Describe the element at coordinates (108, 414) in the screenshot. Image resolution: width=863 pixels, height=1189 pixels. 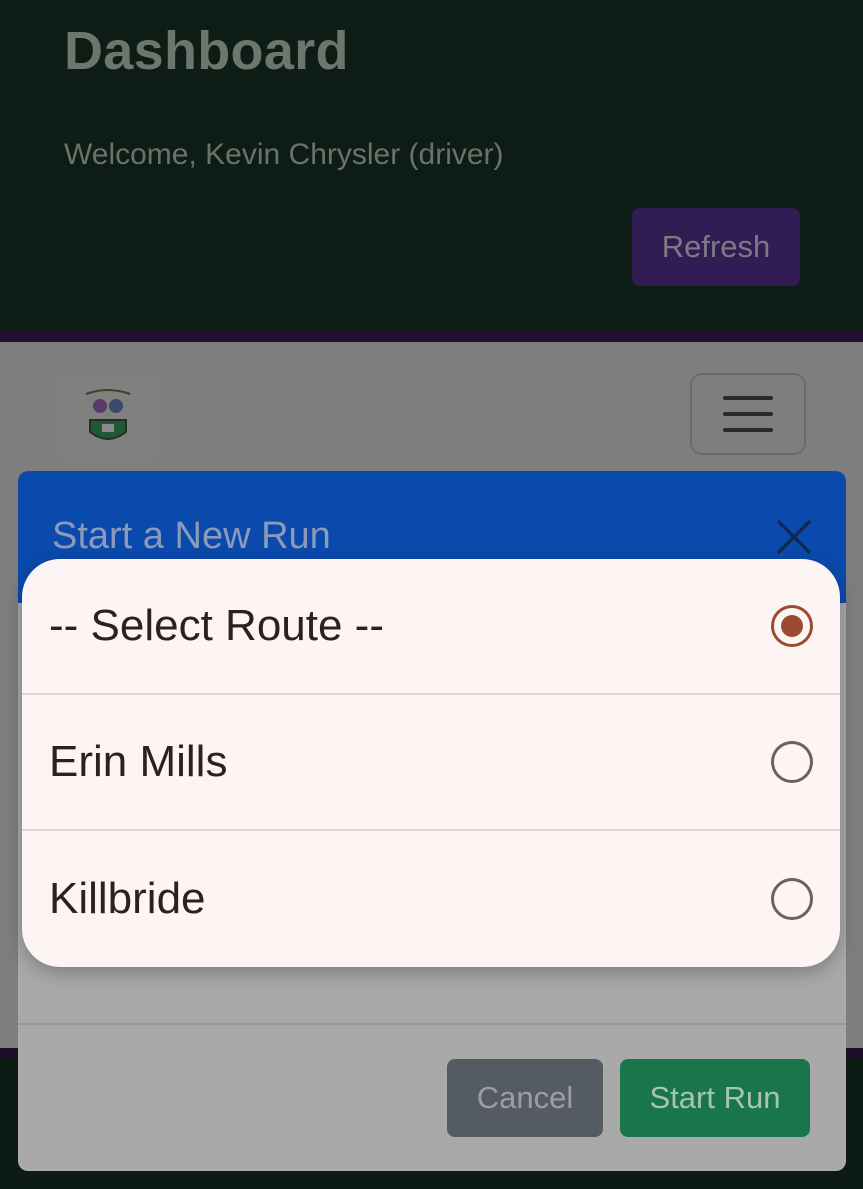
I see `crest-icon` at that location.